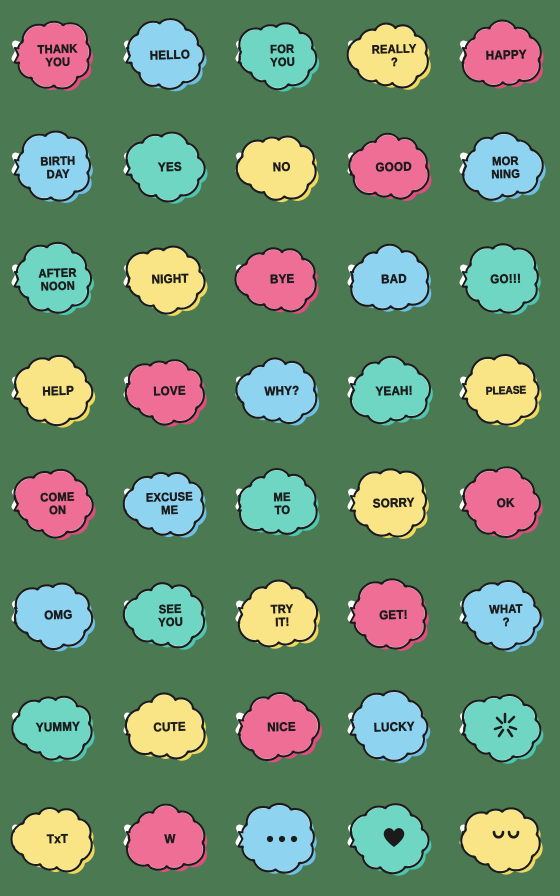 The height and width of the screenshot is (896, 560). I want to click on sticker-cell: NICE, so click(280, 728).